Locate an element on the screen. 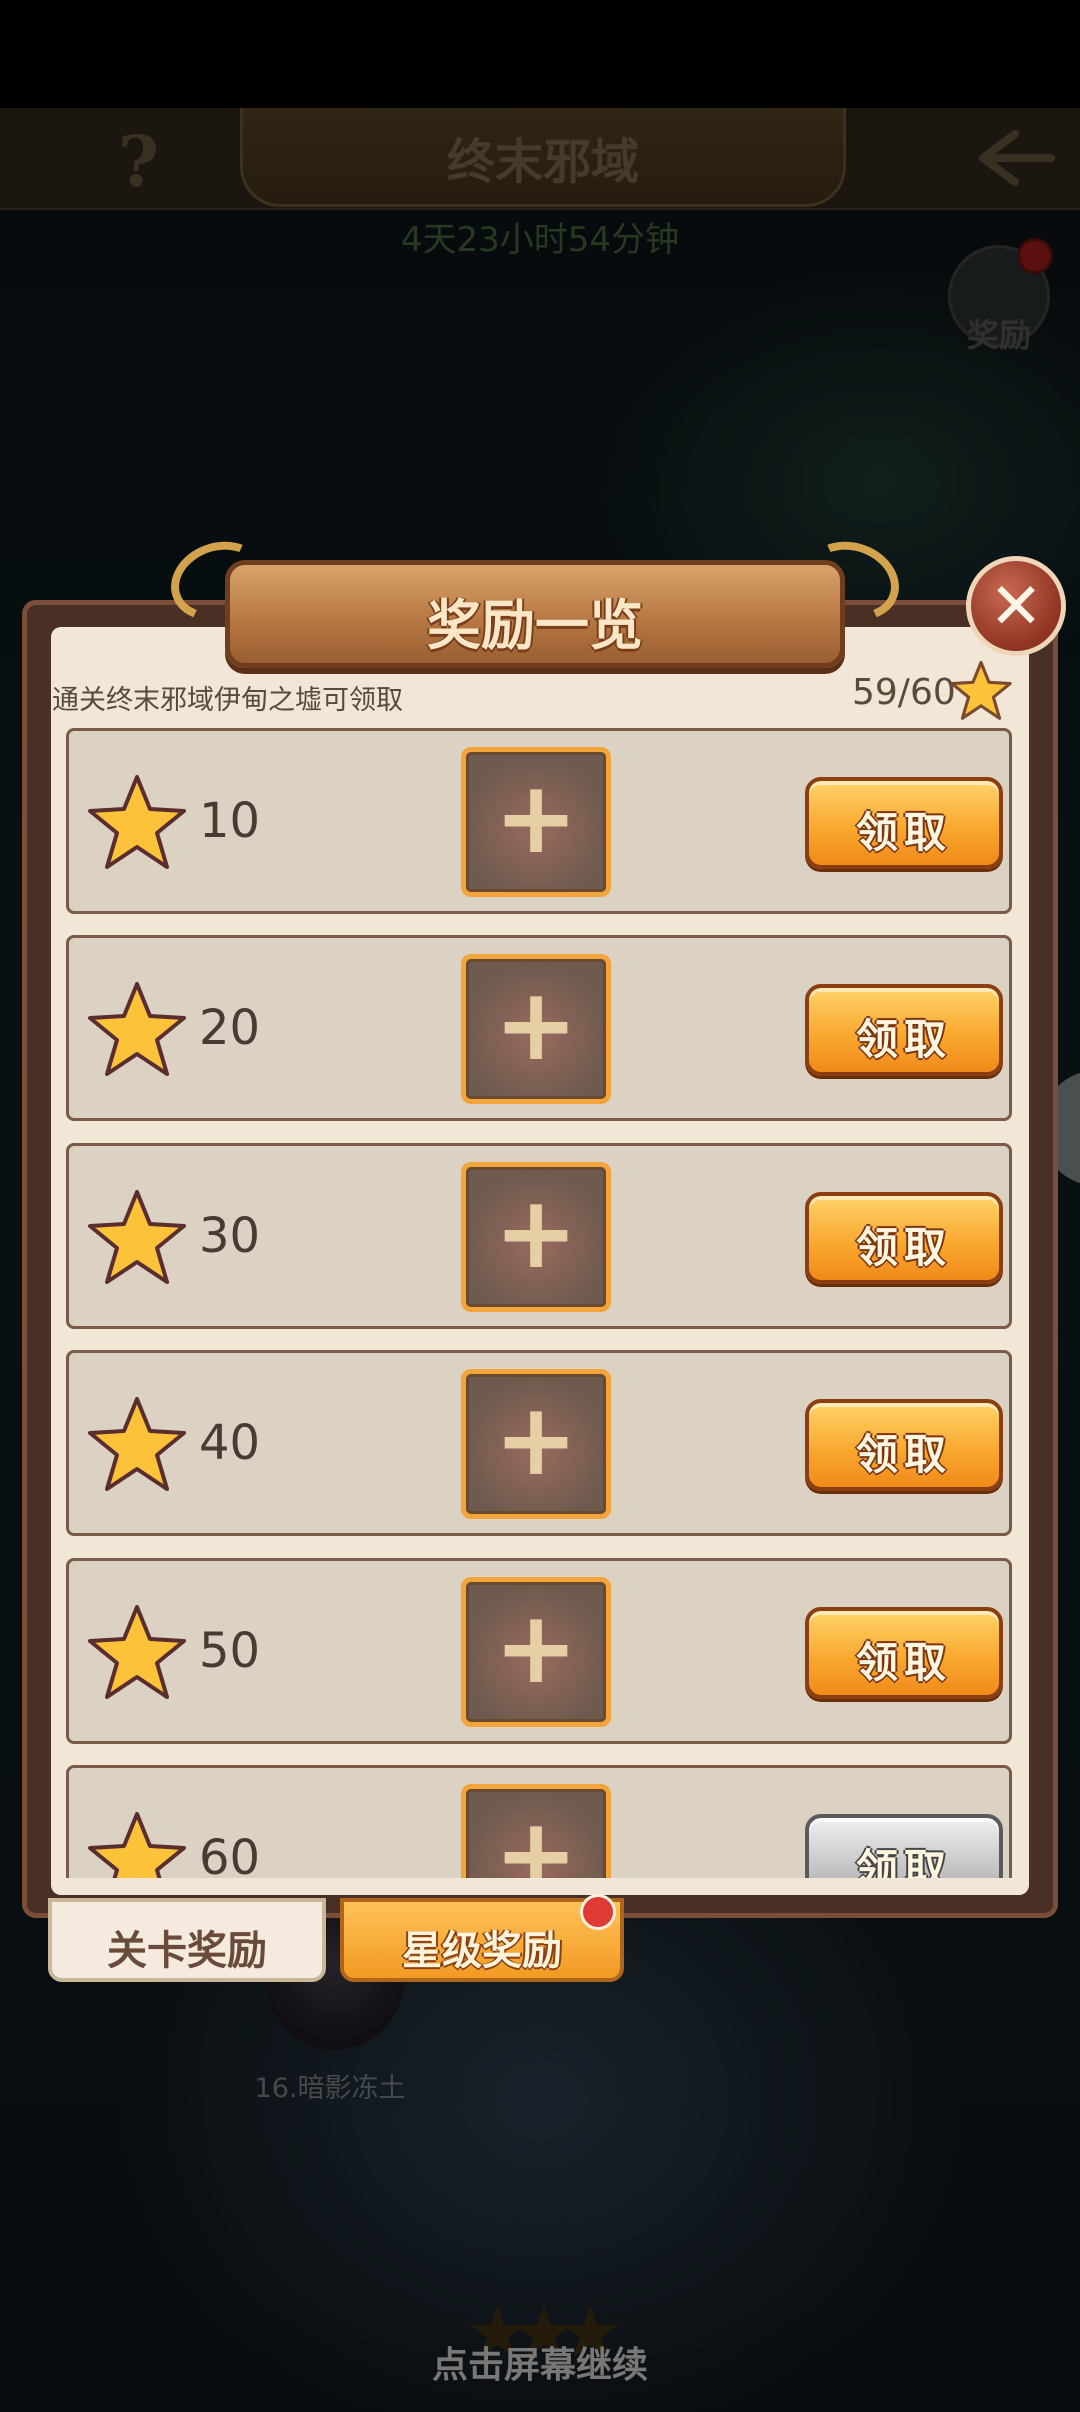 Image resolution: width=1080 pixels, height=2412 pixels. star-requirement: 40 is located at coordinates (230, 1443).